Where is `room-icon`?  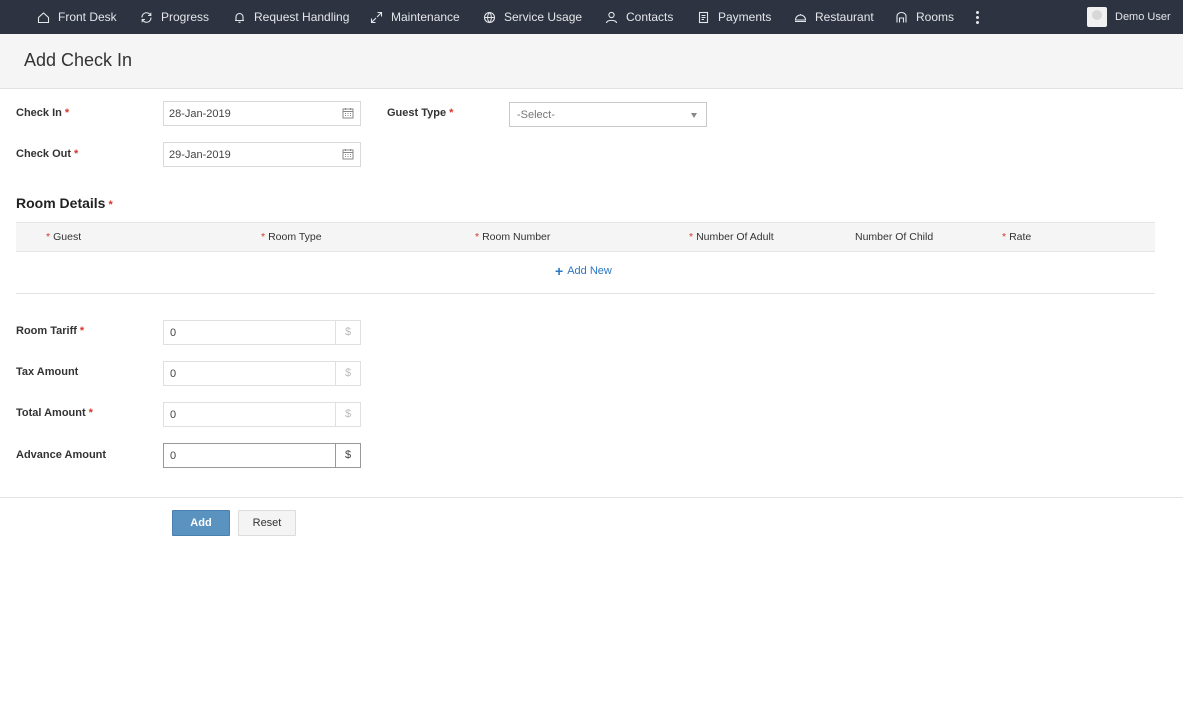
room-icon is located at coordinates (901, 17).